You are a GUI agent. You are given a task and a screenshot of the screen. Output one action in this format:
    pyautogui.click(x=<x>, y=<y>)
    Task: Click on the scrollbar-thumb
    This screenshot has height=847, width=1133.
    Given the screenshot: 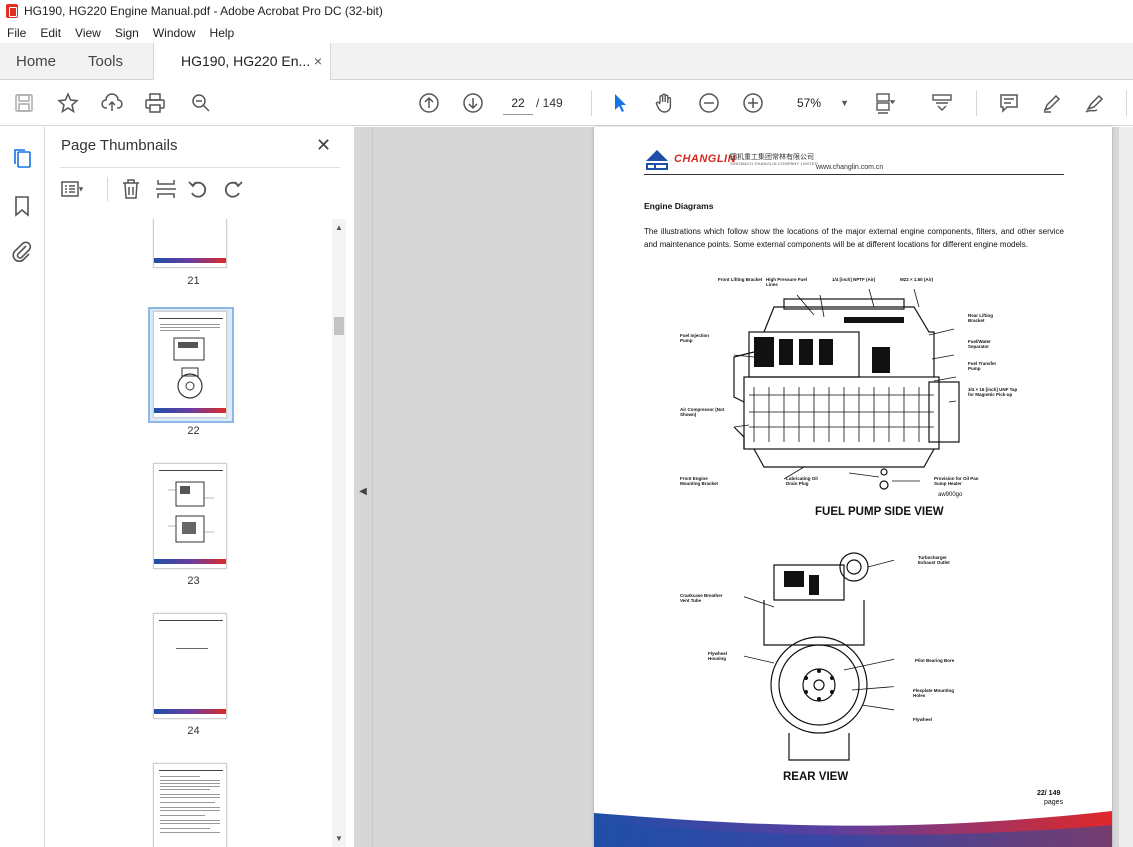 What is the action you would take?
    pyautogui.click(x=339, y=326)
    